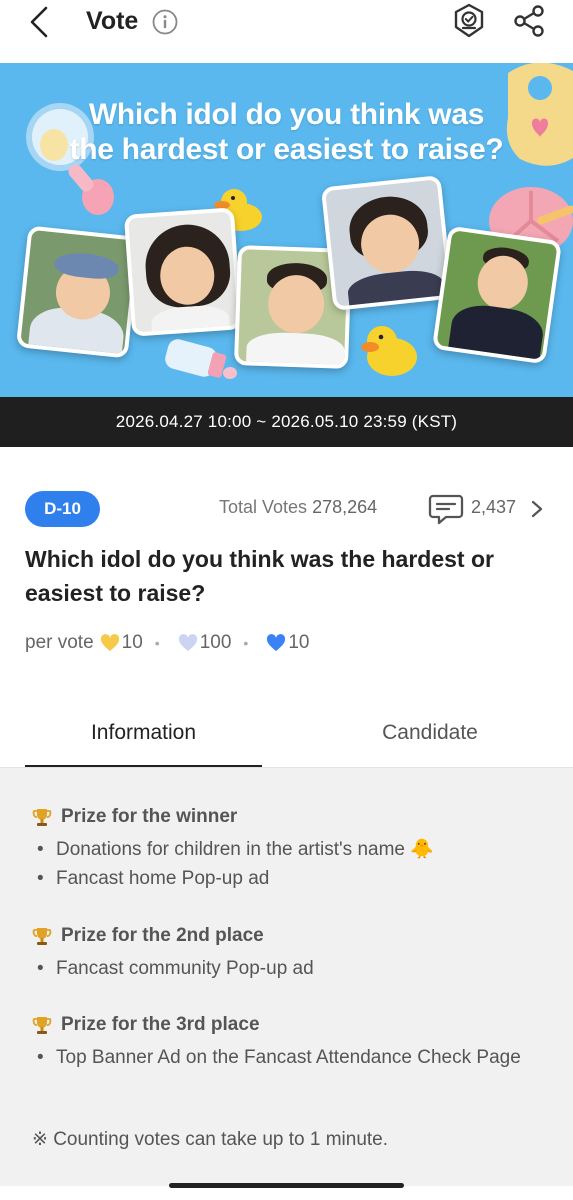  I want to click on chevron-right-icon, so click(537, 509).